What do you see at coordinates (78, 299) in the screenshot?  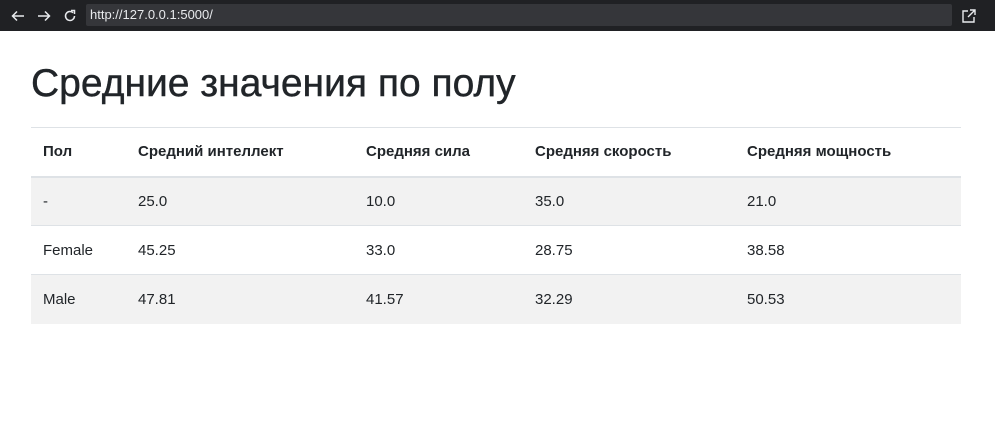 I see `cell-gender: Male` at bounding box center [78, 299].